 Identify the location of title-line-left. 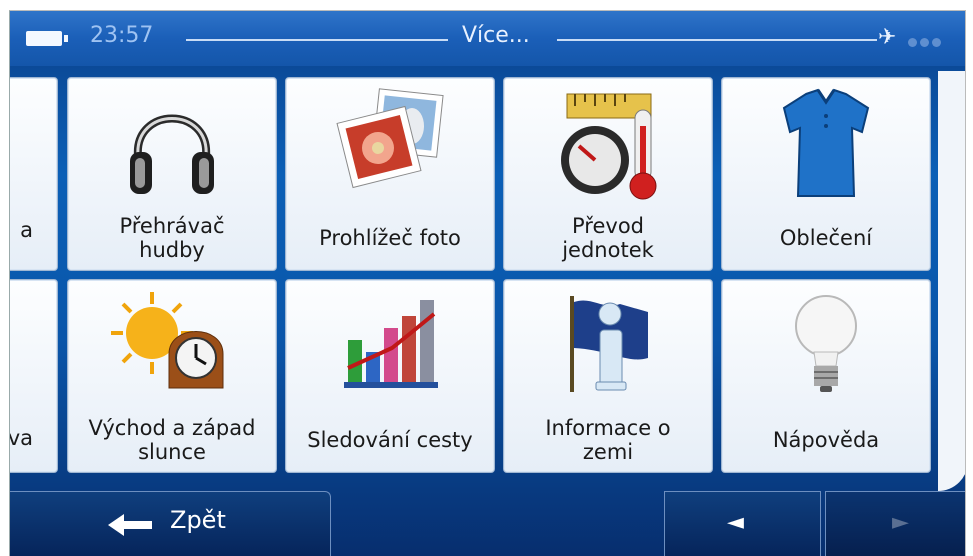
(317, 40).